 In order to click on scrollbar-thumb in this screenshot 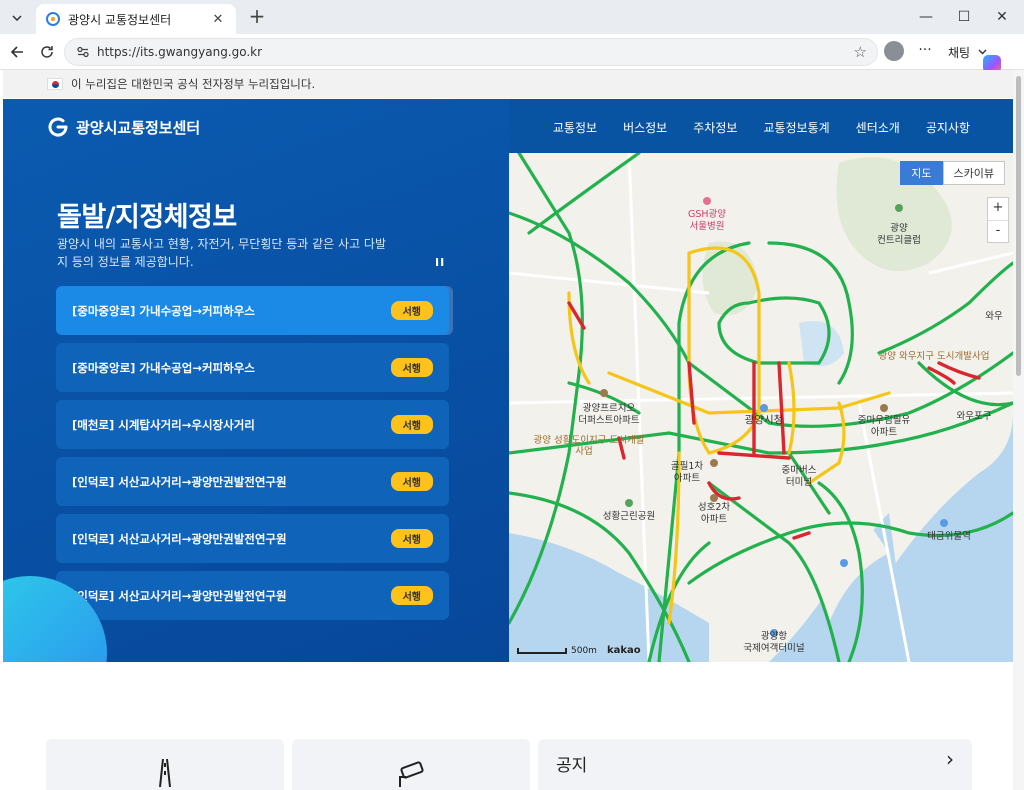, I will do `click(1018, 226)`.